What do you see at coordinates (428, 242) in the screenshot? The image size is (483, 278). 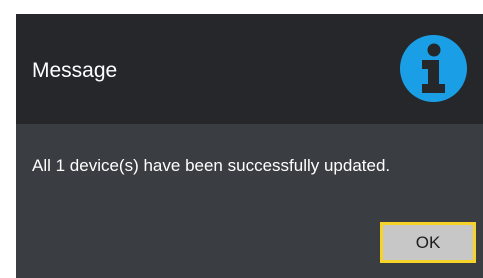 I see `ok-button: OK` at bounding box center [428, 242].